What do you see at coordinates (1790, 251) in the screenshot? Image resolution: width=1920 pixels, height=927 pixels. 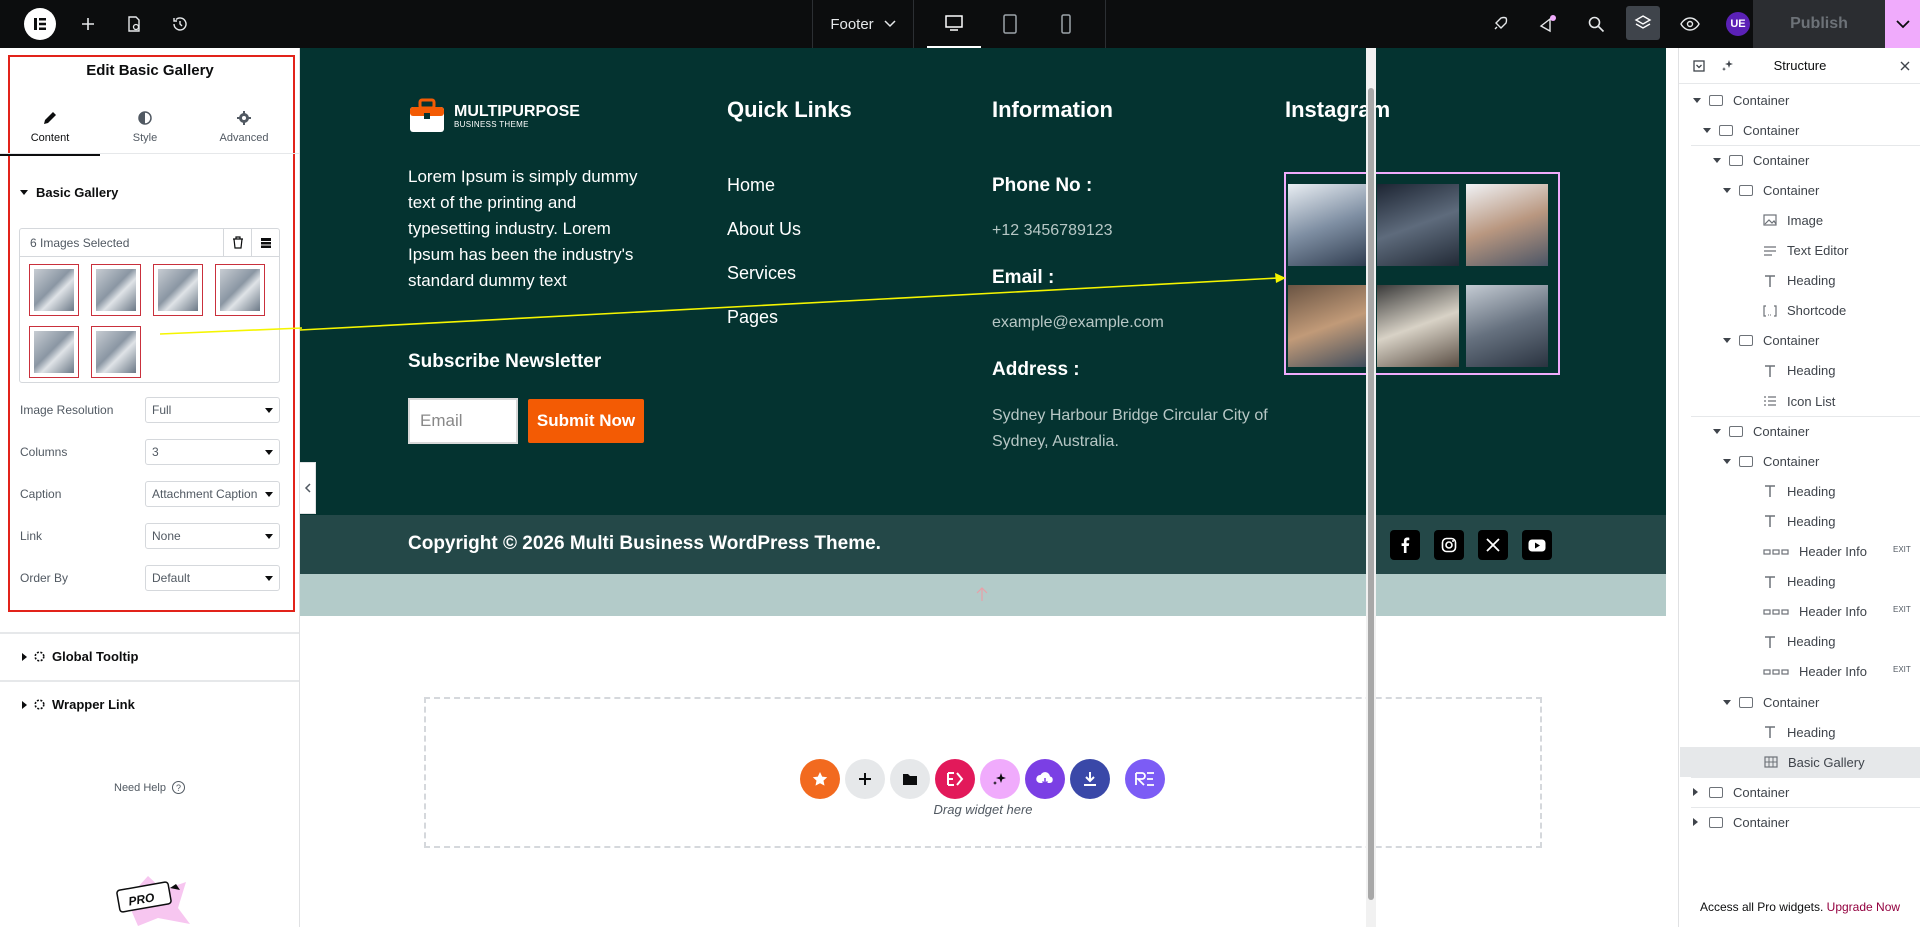 I see `structure-node-text-editor: Text Editor` at bounding box center [1790, 251].